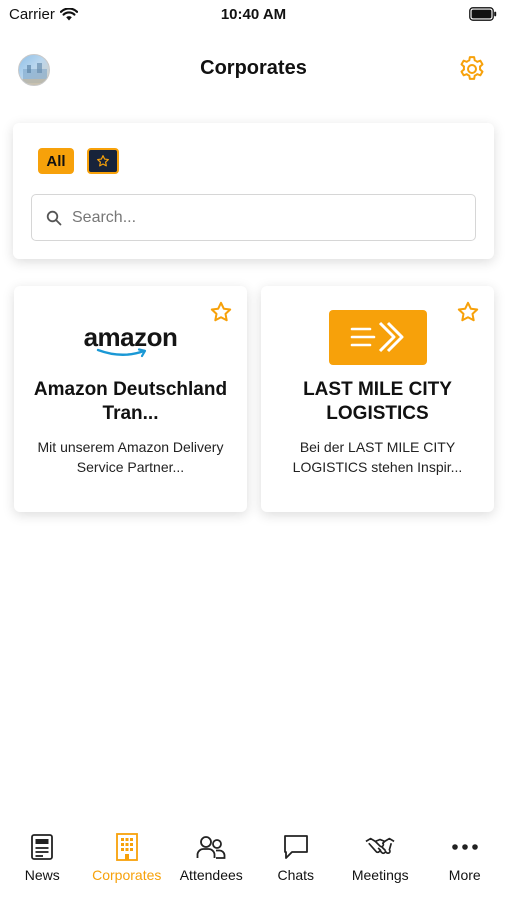 The height and width of the screenshot is (900, 507). Describe the element at coordinates (211, 875) in the screenshot. I see `tab-label: Attendees` at that location.